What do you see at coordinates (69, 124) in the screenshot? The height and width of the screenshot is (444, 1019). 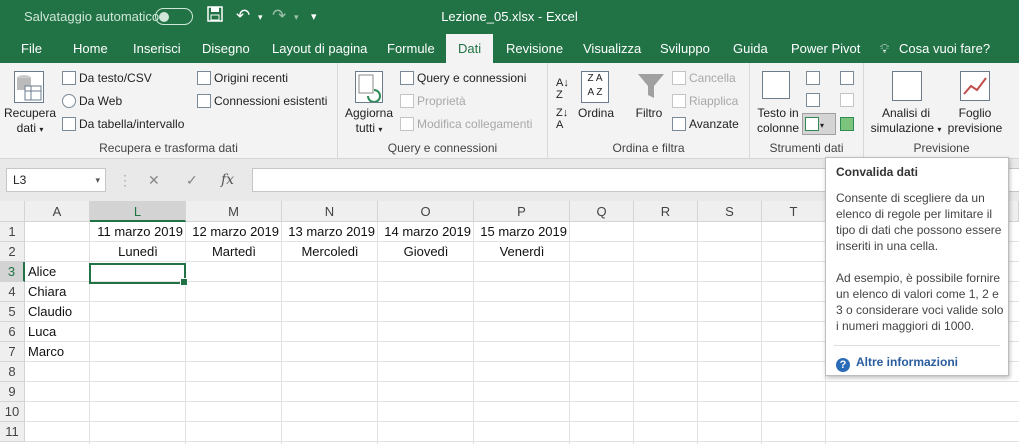 I see `table-icon` at bounding box center [69, 124].